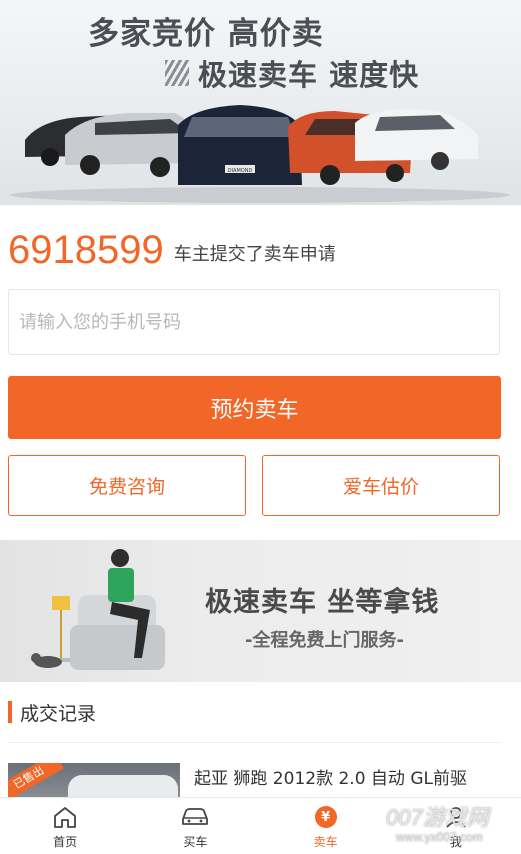 Image resolution: width=521 pixels, height=854 pixels. What do you see at coordinates (324, 640) in the screenshot?
I see `promo-subtitle: -全程免费上门服务-` at bounding box center [324, 640].